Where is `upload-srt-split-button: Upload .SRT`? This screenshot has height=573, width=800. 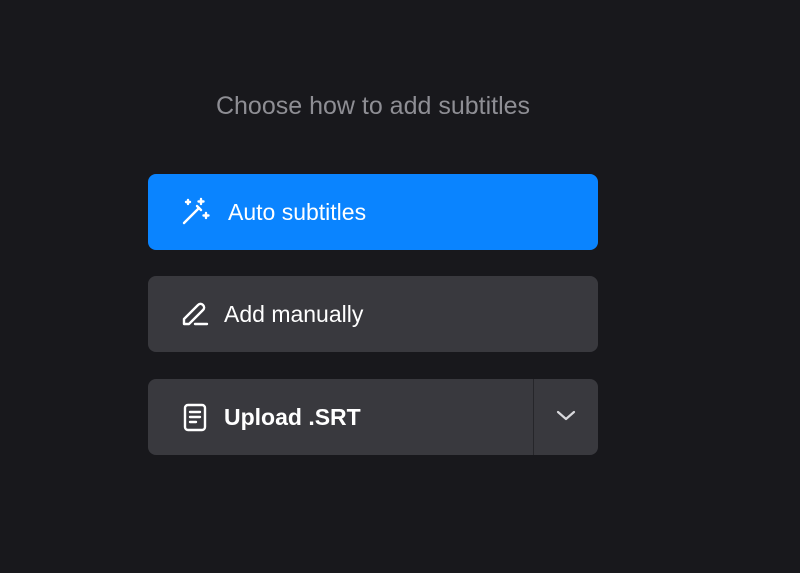 upload-srt-split-button: Upload .SRT is located at coordinates (373, 417).